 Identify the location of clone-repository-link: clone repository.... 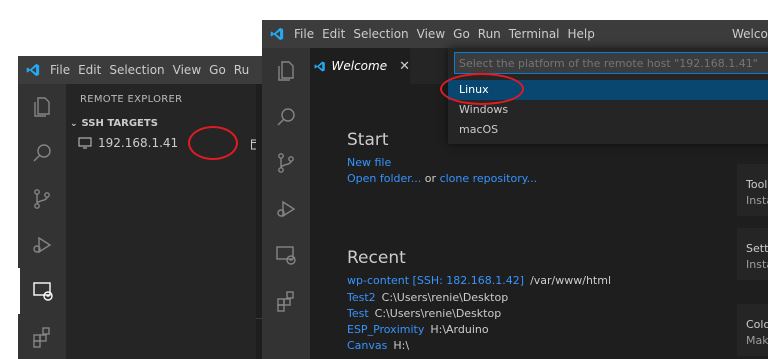
(489, 178).